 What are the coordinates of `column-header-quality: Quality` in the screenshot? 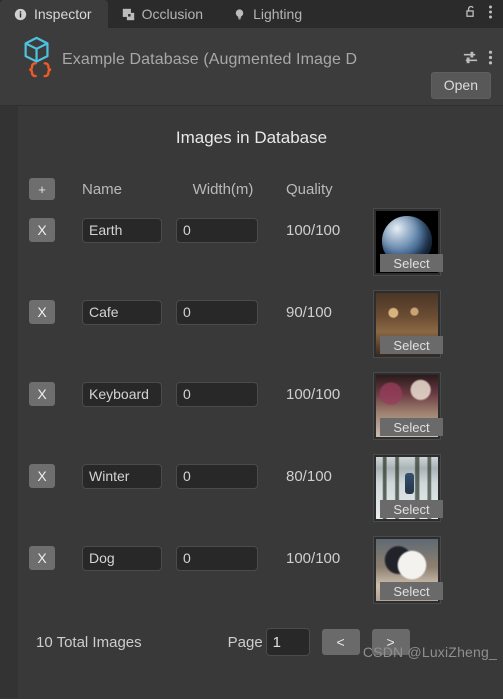 It's located at (309, 189).